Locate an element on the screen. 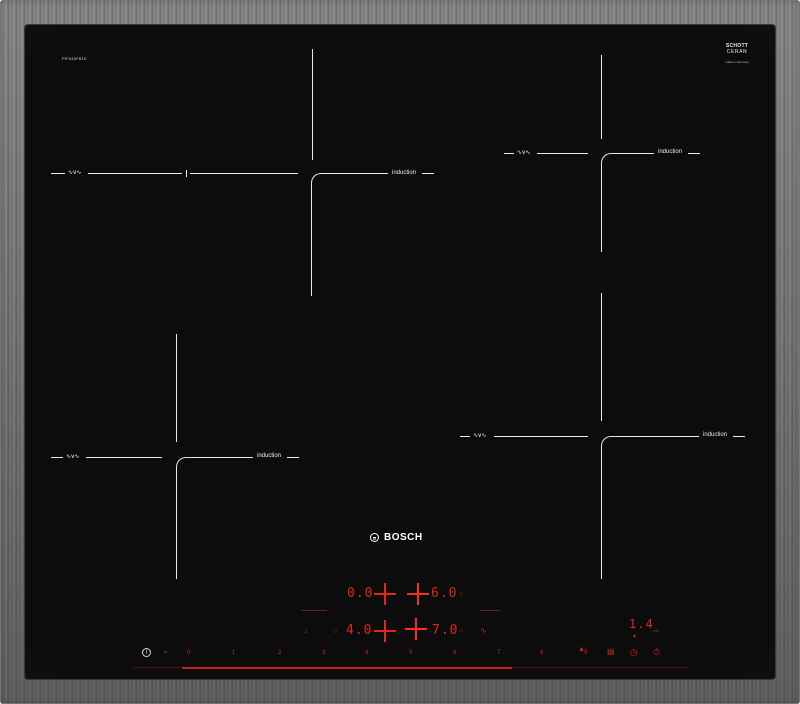 This screenshot has height=704, width=800. schott-logo-line2: CERAN is located at coordinates (737, 52).